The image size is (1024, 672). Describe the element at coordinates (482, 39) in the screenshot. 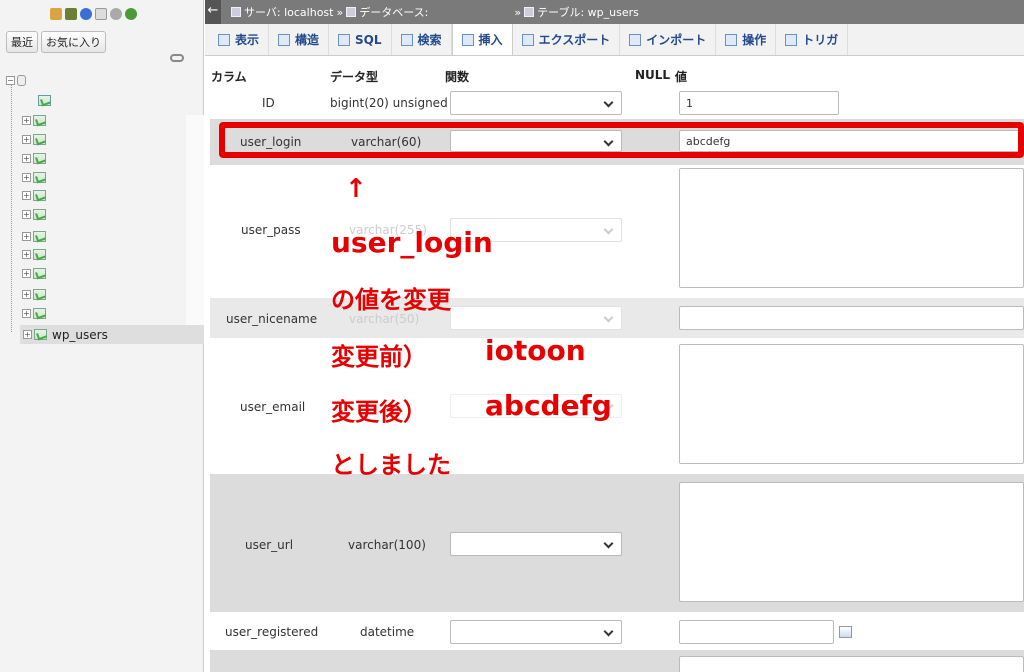

I see `tab-insert: 挿入` at that location.